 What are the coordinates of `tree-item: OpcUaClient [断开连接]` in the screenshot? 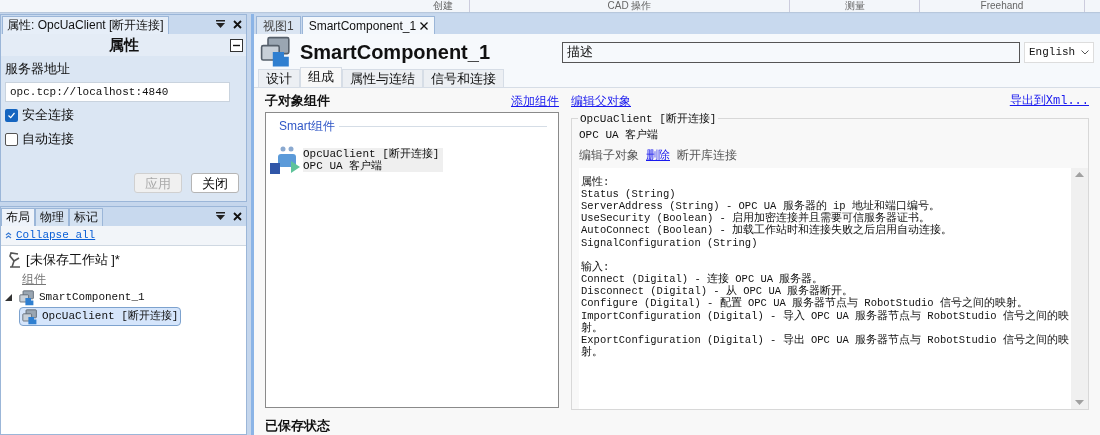 It's located at (100, 316).